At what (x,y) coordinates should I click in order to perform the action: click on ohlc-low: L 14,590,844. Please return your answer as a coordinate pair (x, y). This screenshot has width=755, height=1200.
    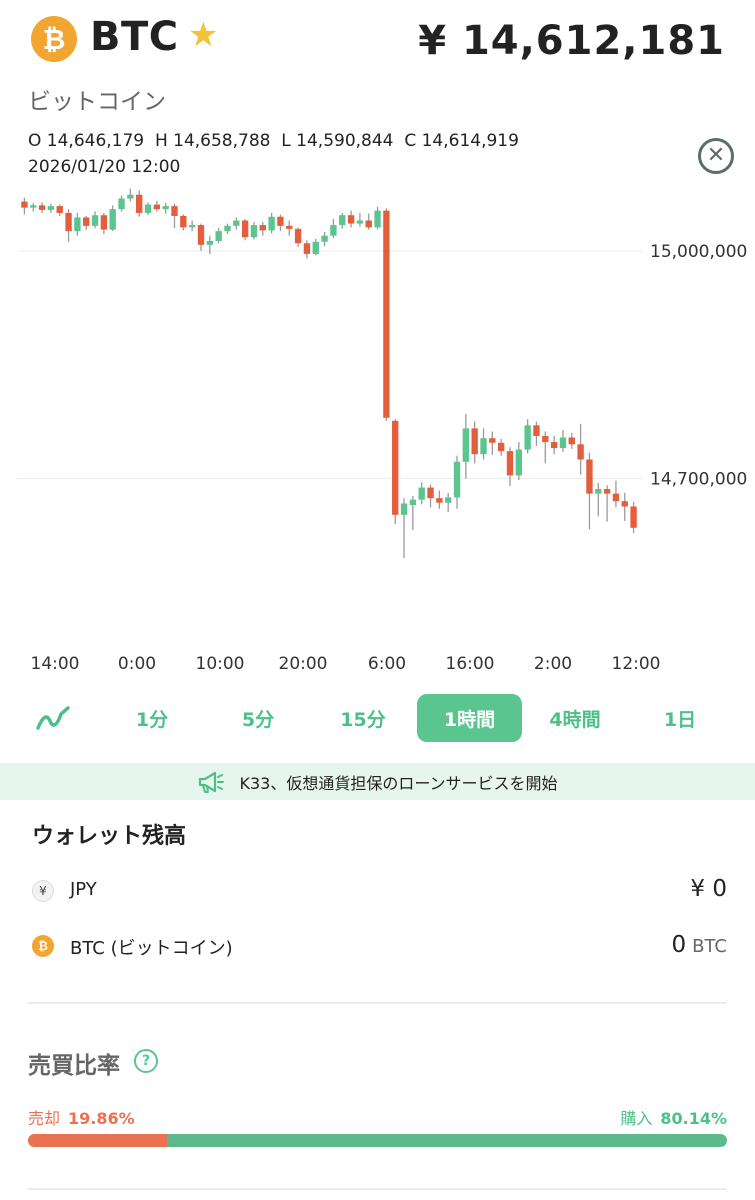
    Looking at the image, I should click on (337, 141).